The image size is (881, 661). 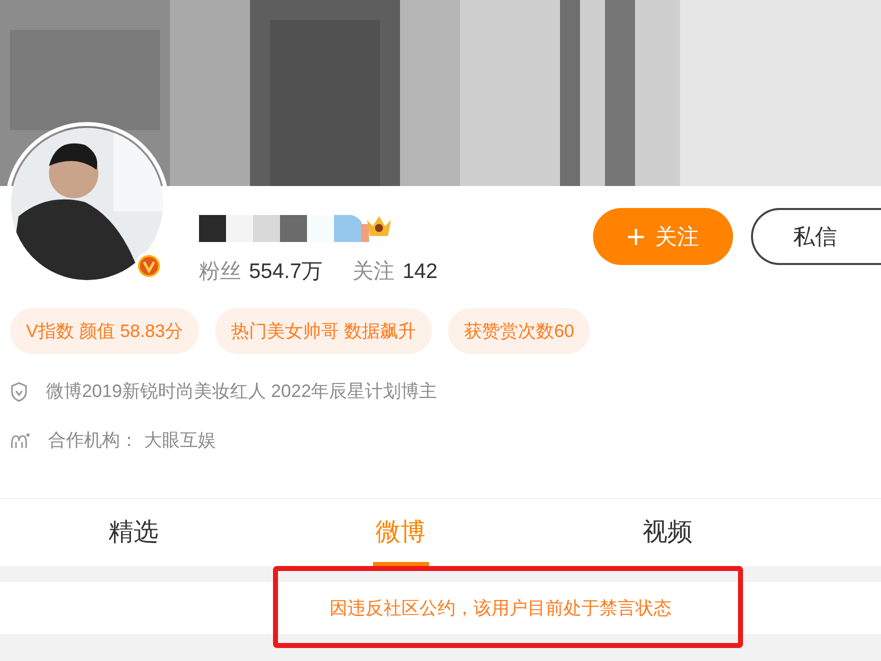 What do you see at coordinates (19, 392) in the screenshot?
I see `shield-icon` at bounding box center [19, 392].